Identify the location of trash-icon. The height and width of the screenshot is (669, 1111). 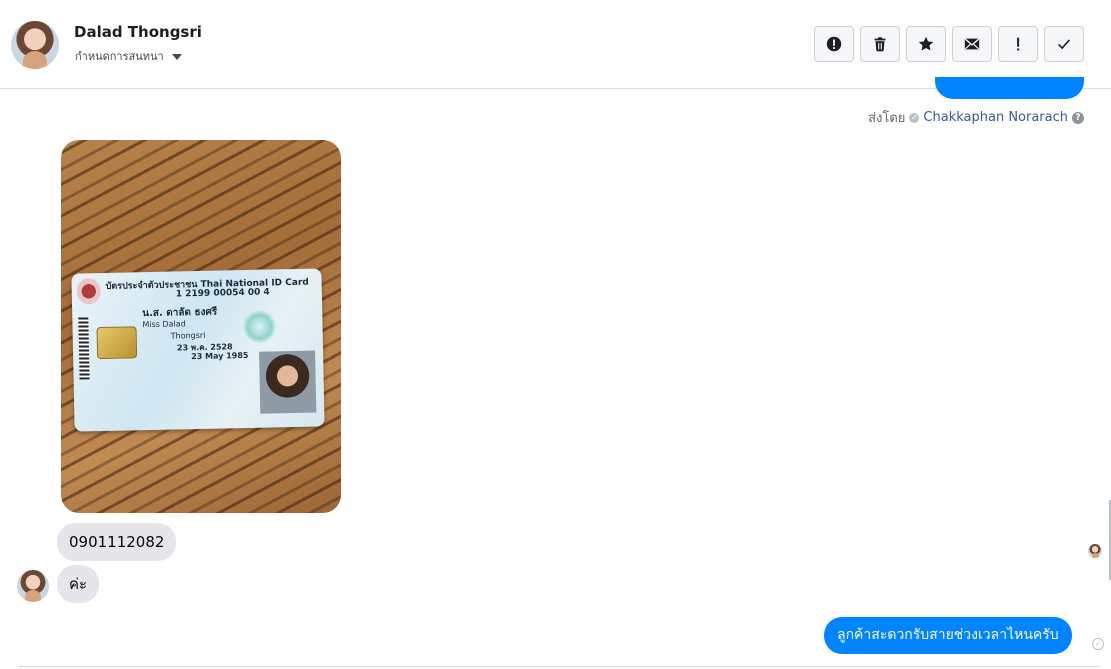
(880, 44).